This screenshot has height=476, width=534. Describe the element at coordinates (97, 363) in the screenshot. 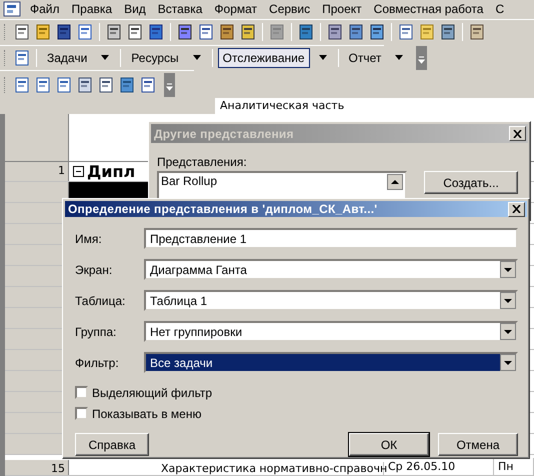

I see `field-label: Фильтр:` at that location.